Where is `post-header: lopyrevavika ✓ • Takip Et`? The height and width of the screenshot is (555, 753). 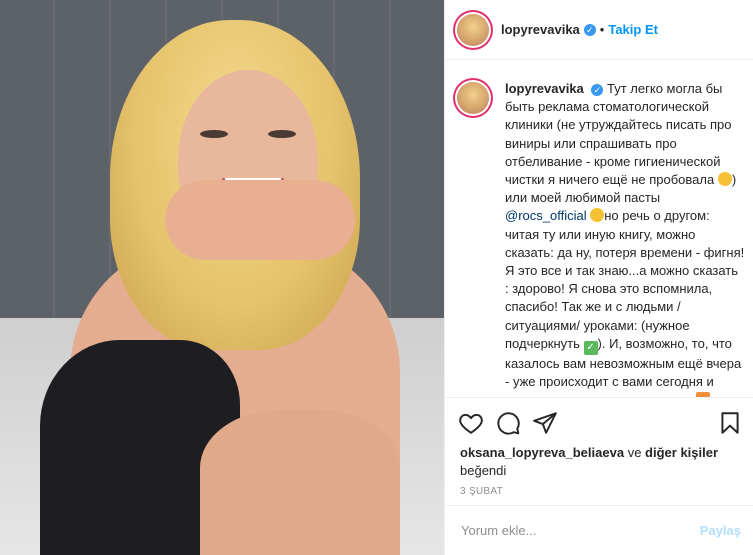
post-header: lopyrevavika ✓ • Takip Et is located at coordinates (599, 30).